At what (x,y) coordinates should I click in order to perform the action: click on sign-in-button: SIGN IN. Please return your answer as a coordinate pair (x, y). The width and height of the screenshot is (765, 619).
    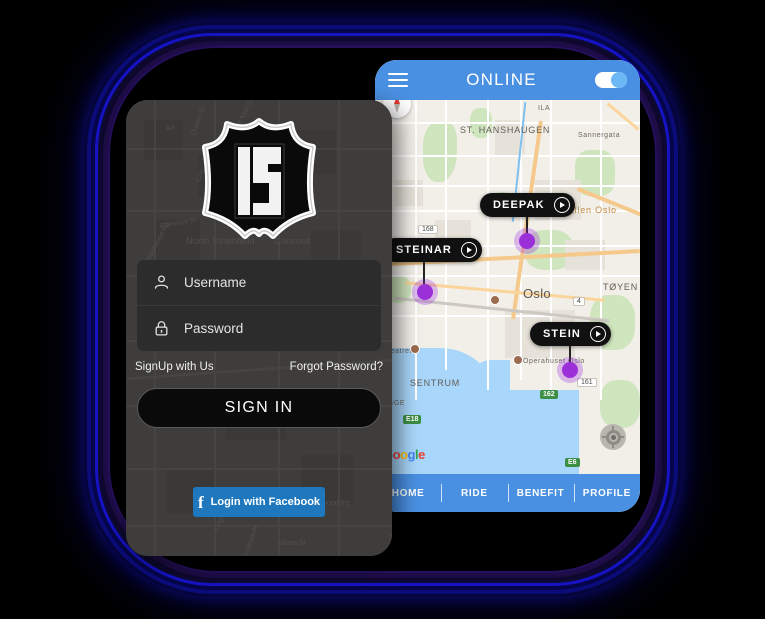
    Looking at the image, I should click on (259, 408).